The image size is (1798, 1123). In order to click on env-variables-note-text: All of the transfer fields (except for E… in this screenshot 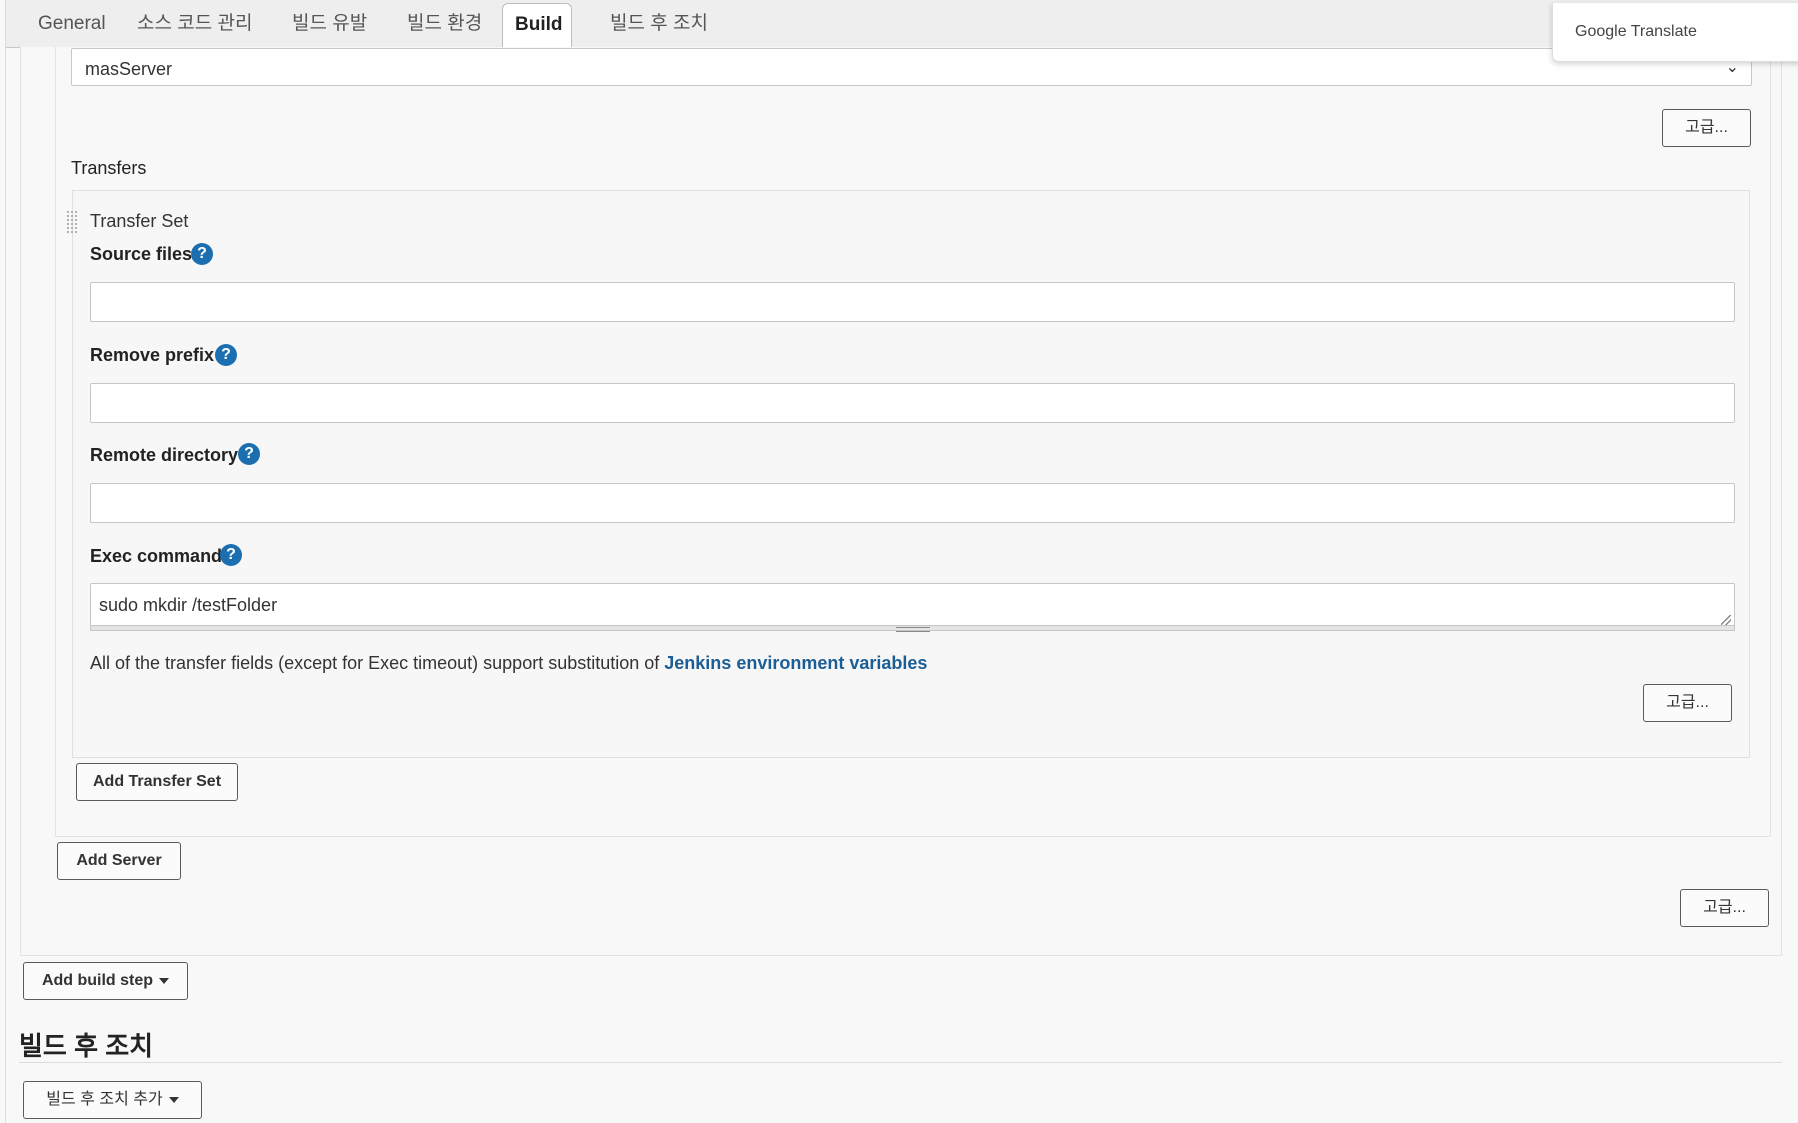, I will do `click(377, 663)`.